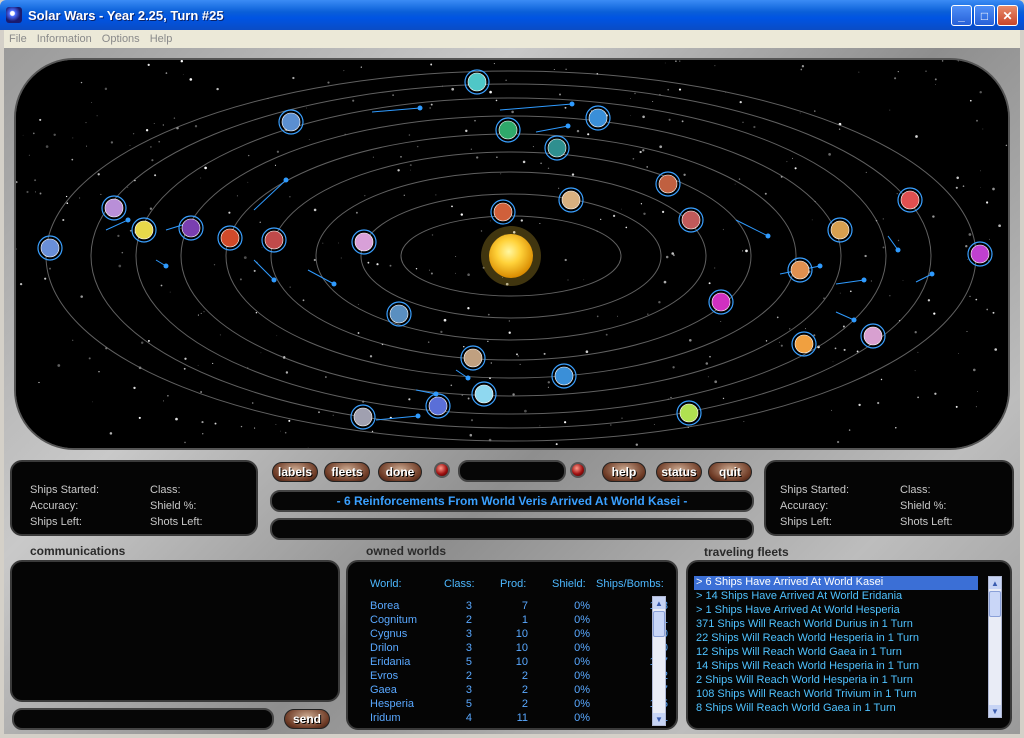 Image resolution: width=1024 pixels, height=738 pixels. Describe the element at coordinates (521, 648) in the screenshot. I see `world-value-cell: 10` at that location.